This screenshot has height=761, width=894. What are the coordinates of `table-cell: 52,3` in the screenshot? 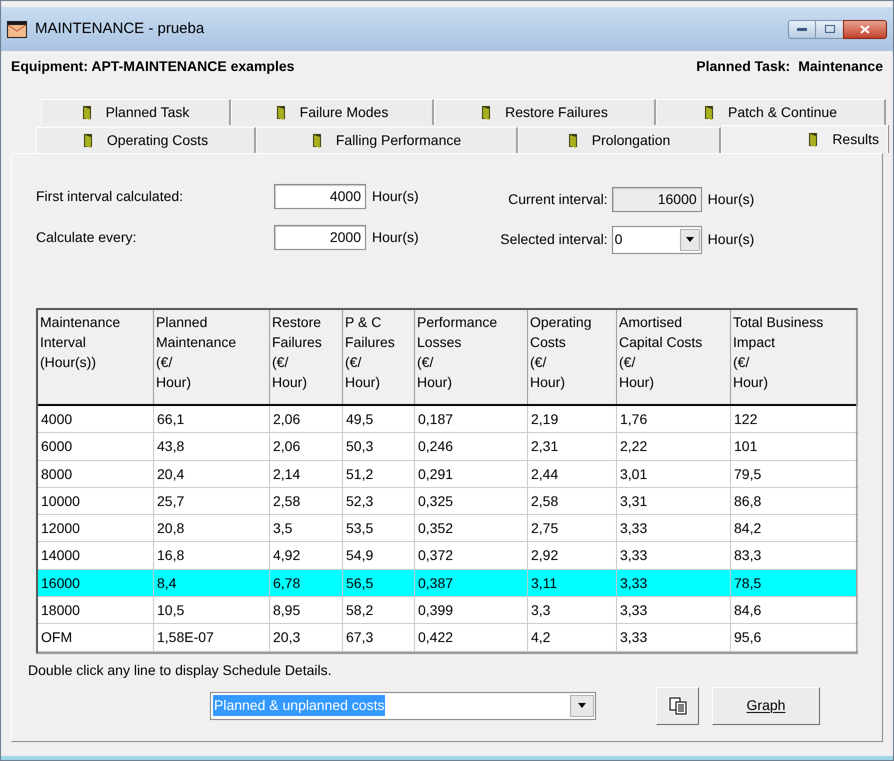 It's located at (379, 501).